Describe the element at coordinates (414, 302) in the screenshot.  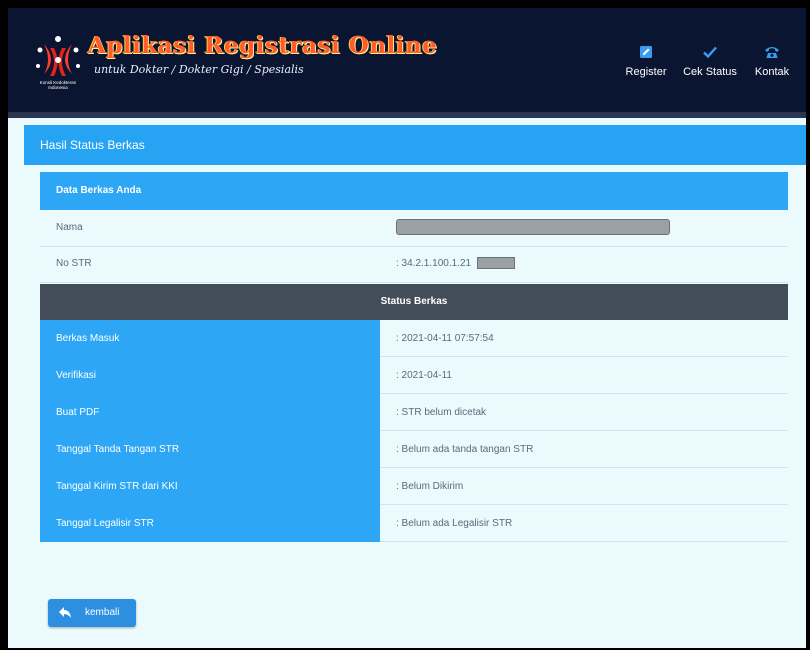
I see `status-berkas-heading: Status Berkas` at that location.